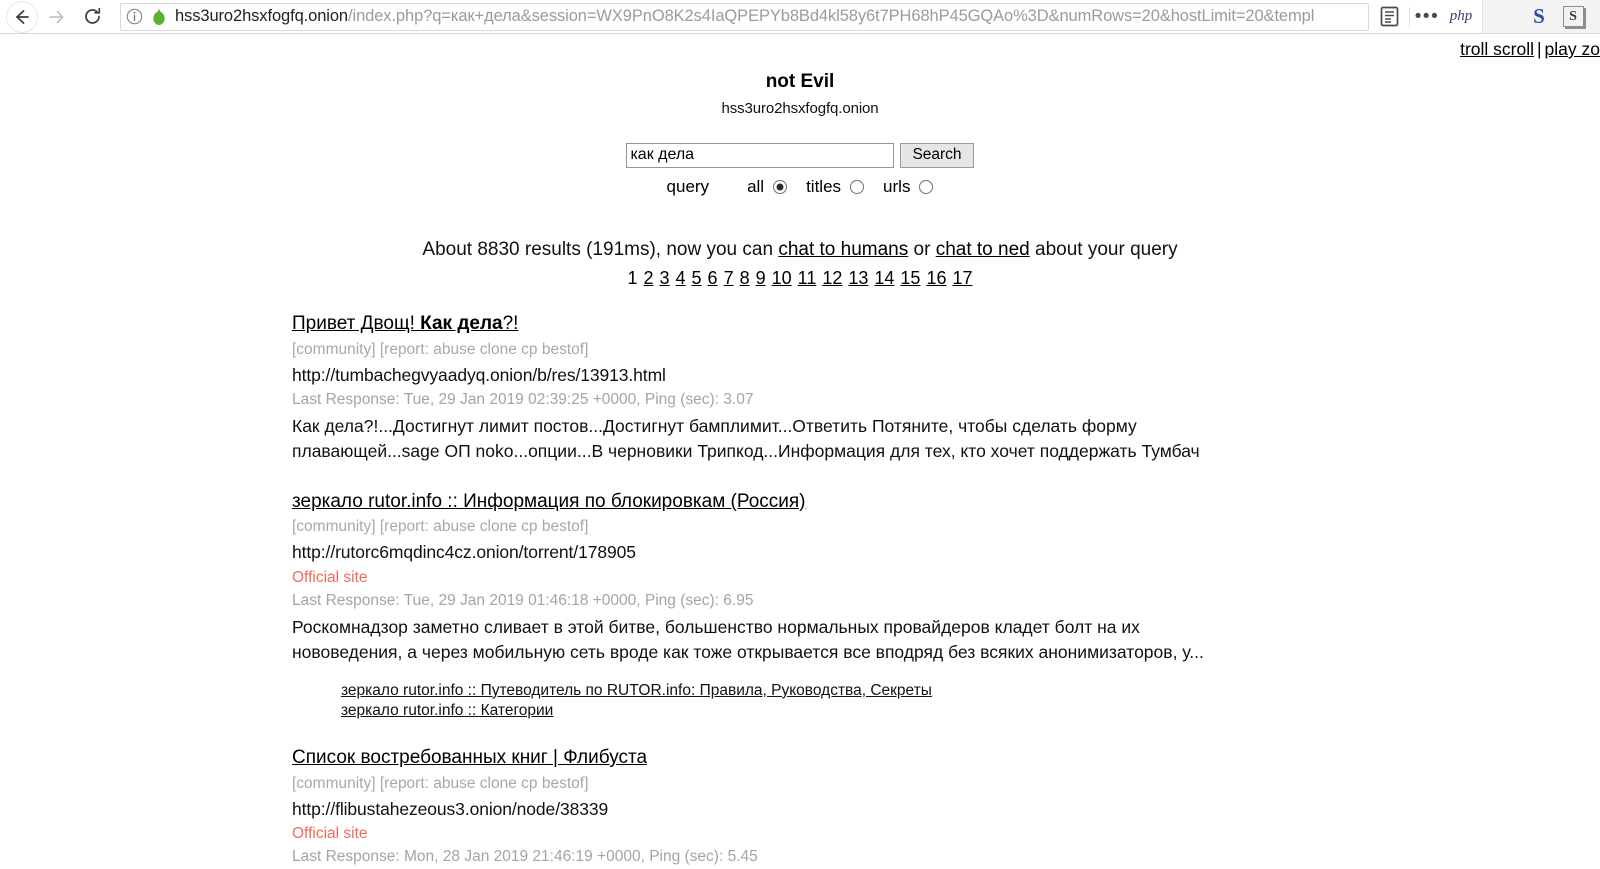  What do you see at coordinates (405, 324) in the screenshot?
I see `result-title-link: Привет Двощ! Как дела?!` at bounding box center [405, 324].